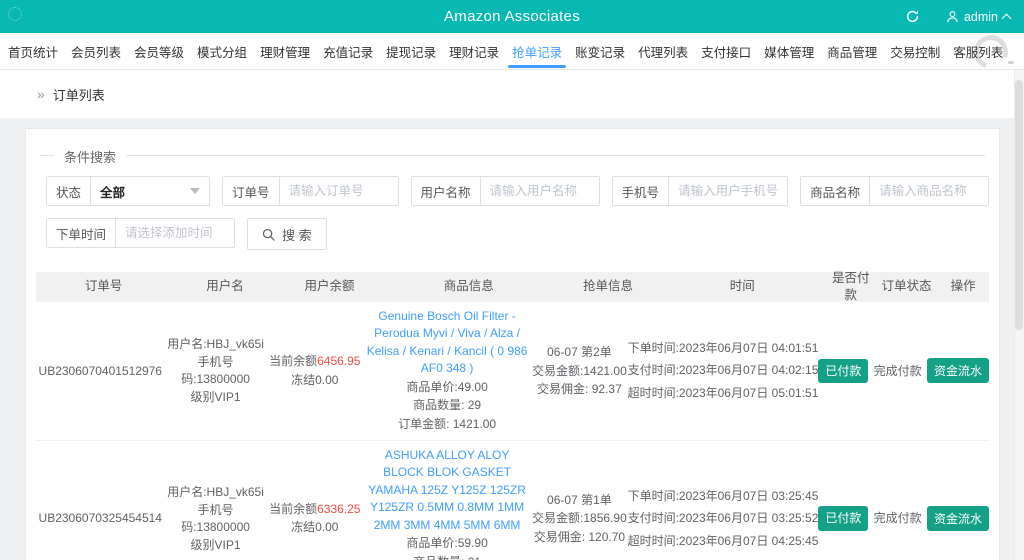 The height and width of the screenshot is (560, 1024). I want to click on admin-menu: admin, so click(979, 16).